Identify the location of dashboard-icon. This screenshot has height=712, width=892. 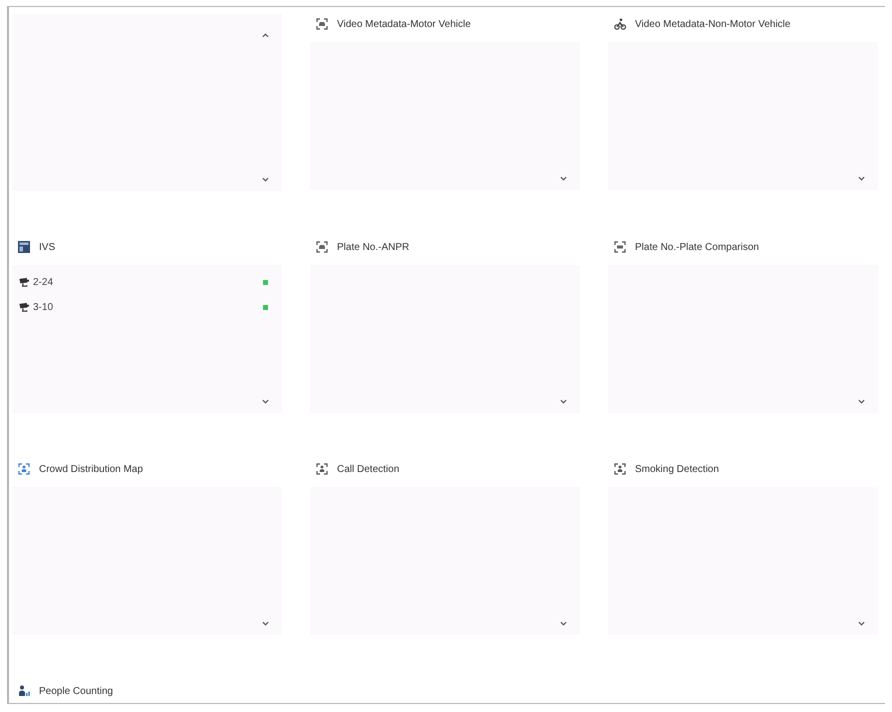
(24, 247).